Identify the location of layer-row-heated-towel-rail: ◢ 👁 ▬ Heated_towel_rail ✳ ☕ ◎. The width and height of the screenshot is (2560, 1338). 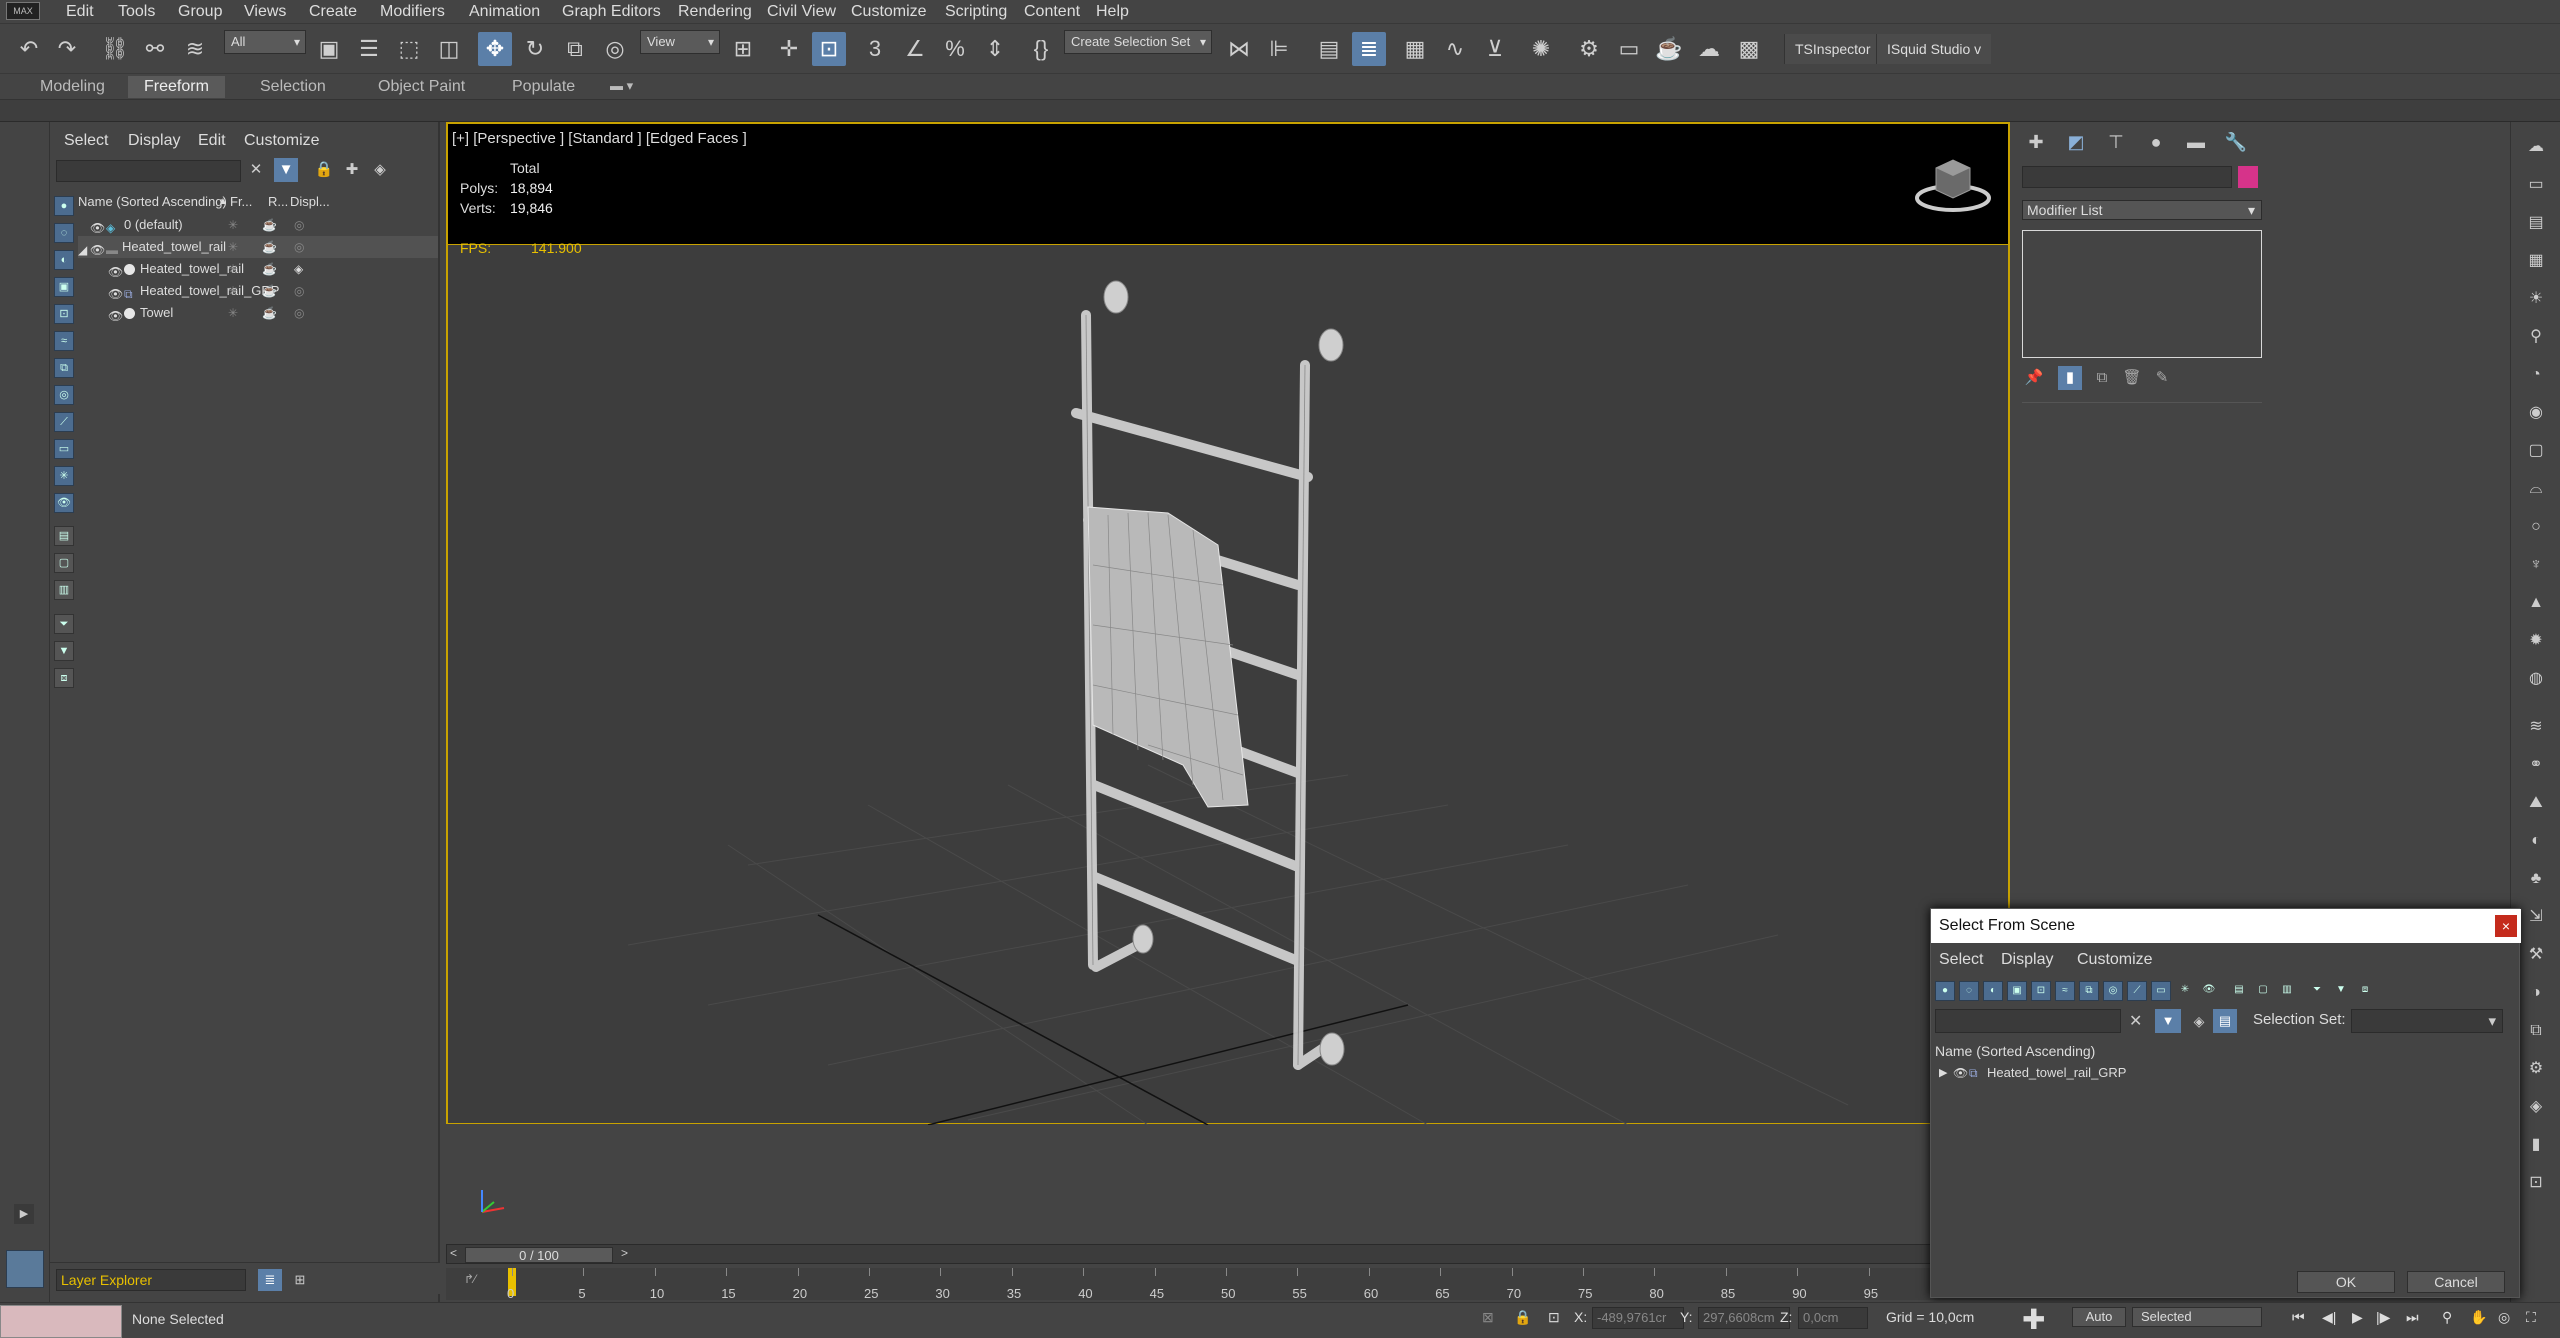
(258, 247).